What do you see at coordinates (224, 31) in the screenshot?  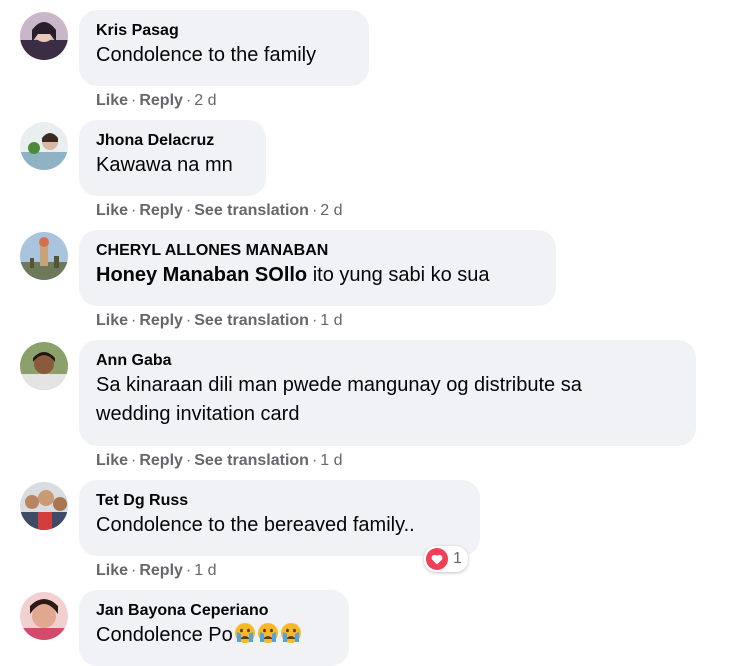 I see `comment-author: Kris Pasag` at bounding box center [224, 31].